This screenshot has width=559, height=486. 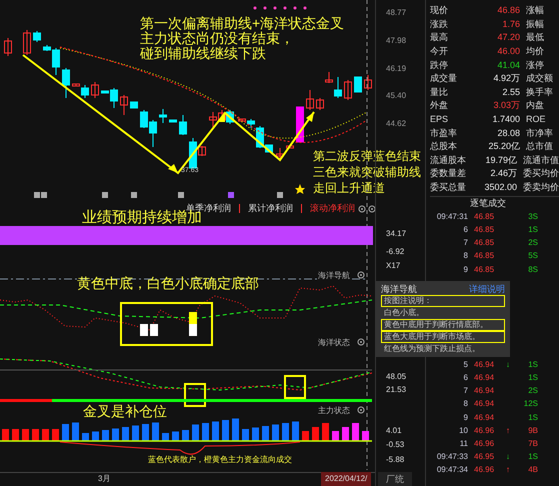 What do you see at coordinates (396, 389) in the screenshot?
I see `axis-label: 21.53` at bounding box center [396, 389].